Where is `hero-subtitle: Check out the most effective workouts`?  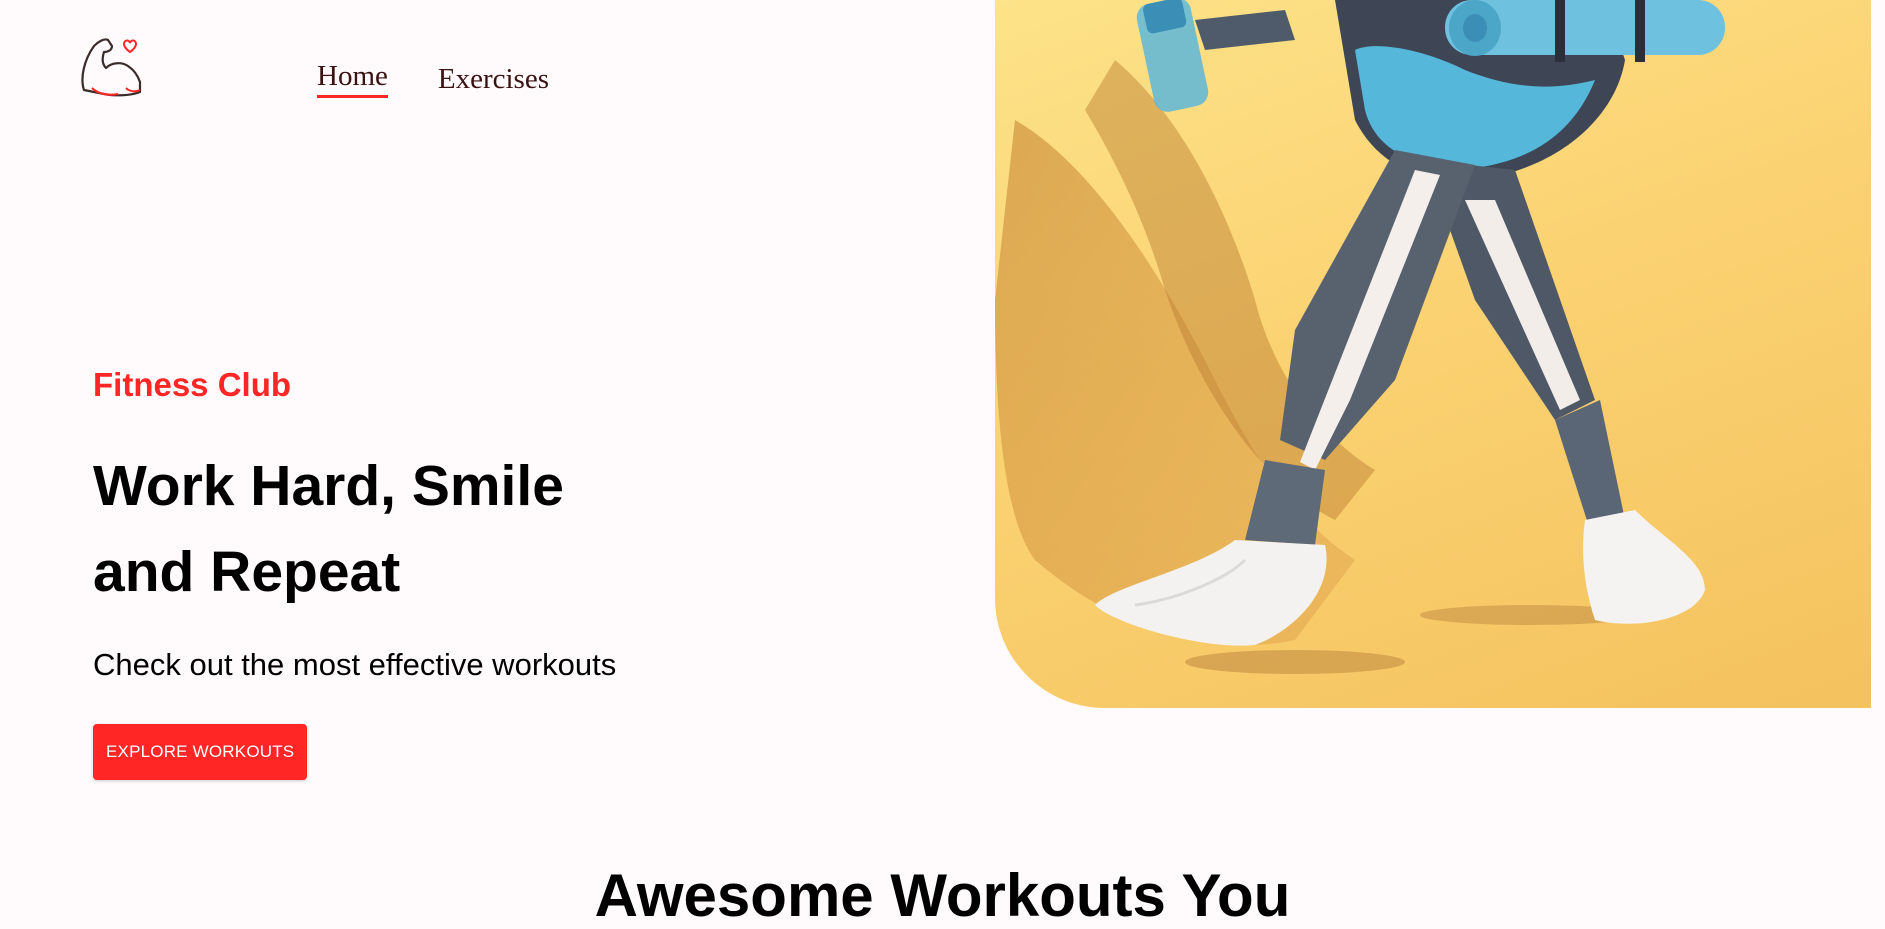
hero-subtitle: Check out the most effective workouts is located at coordinates (355, 664).